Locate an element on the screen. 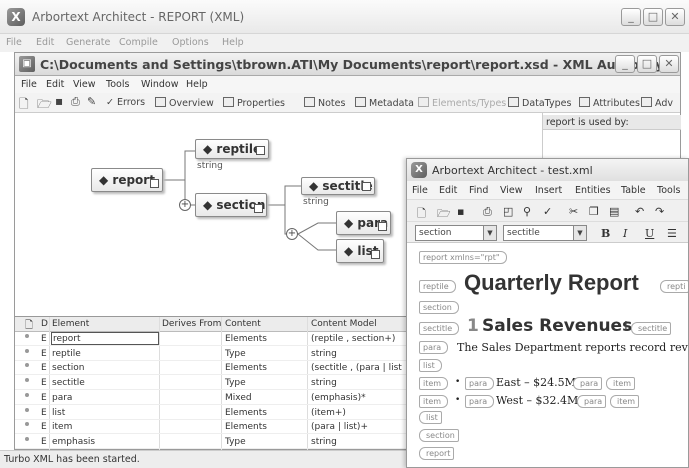  header-content: Content is located at coordinates (243, 324).